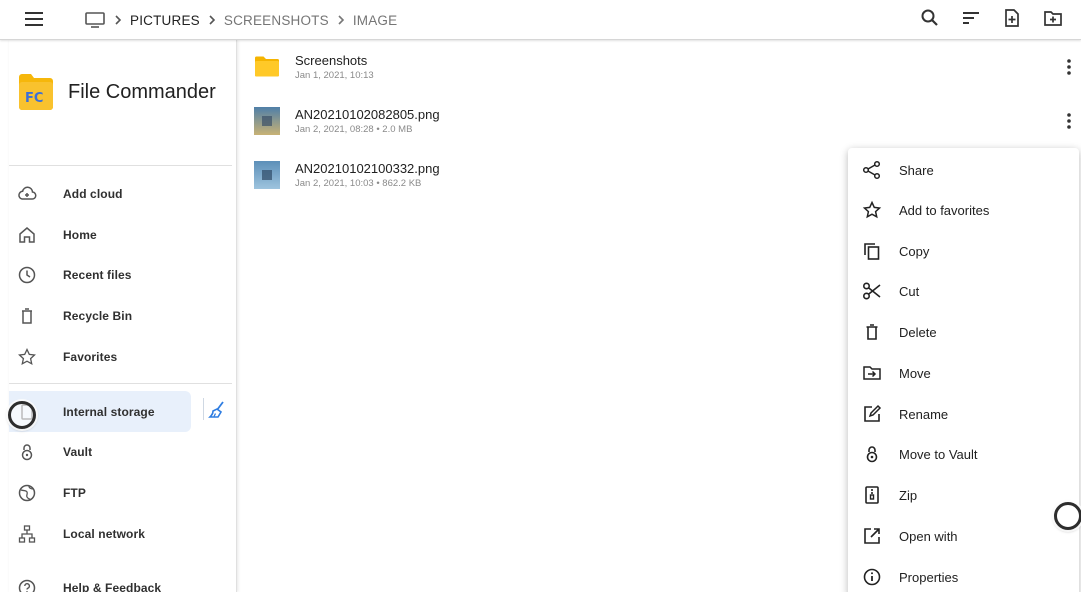 Image resolution: width=1081 pixels, height=592 pixels. What do you see at coordinates (963, 170) in the screenshot?
I see `menu-item-share: Share` at bounding box center [963, 170].